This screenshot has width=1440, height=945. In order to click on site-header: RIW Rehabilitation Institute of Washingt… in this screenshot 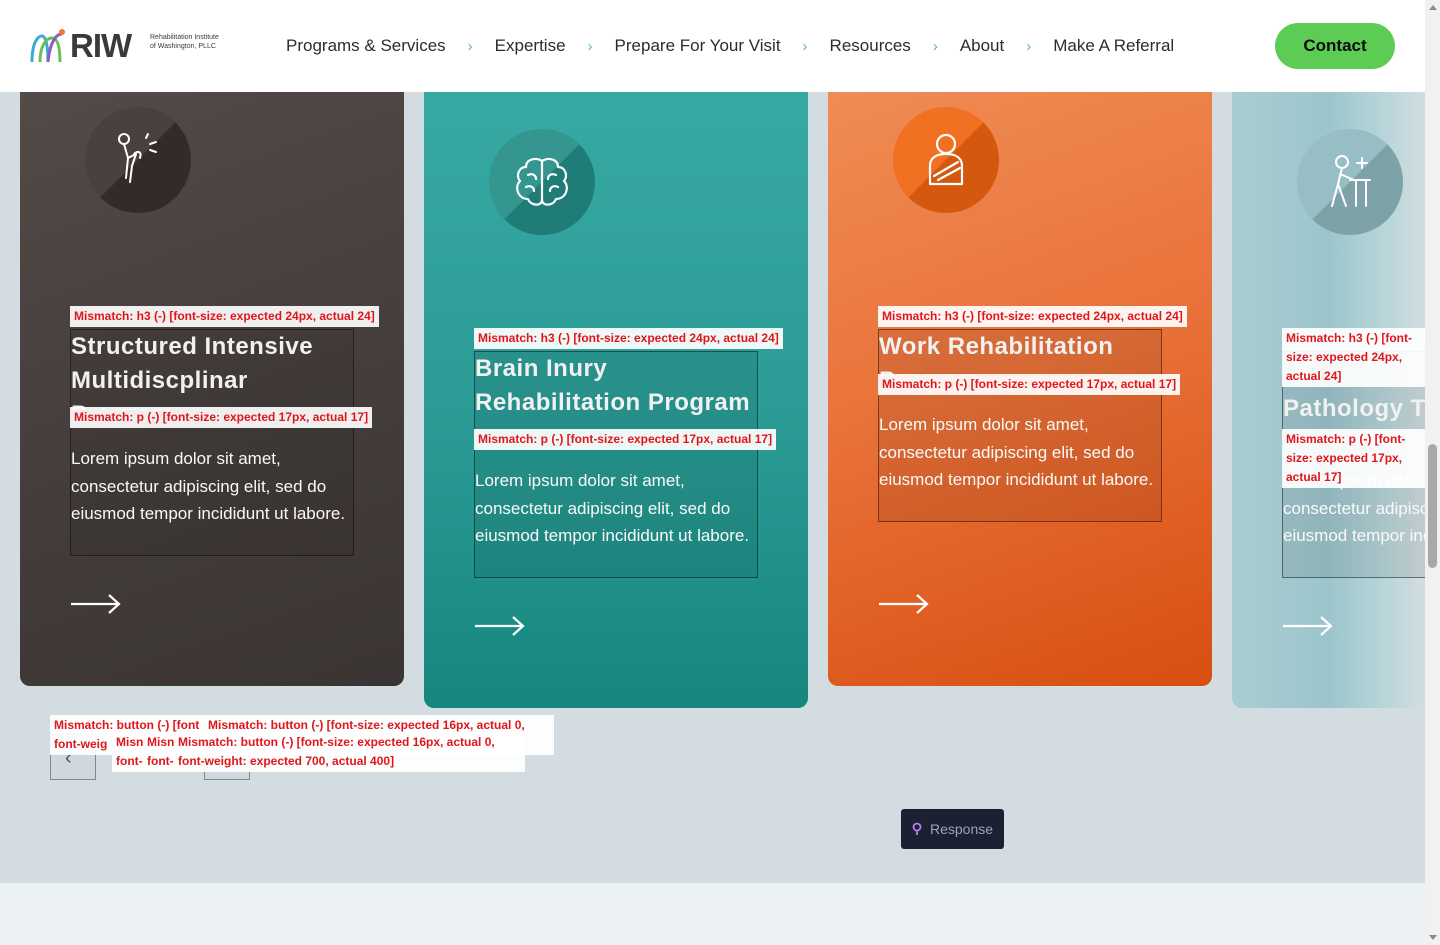, I will do `click(712, 46)`.